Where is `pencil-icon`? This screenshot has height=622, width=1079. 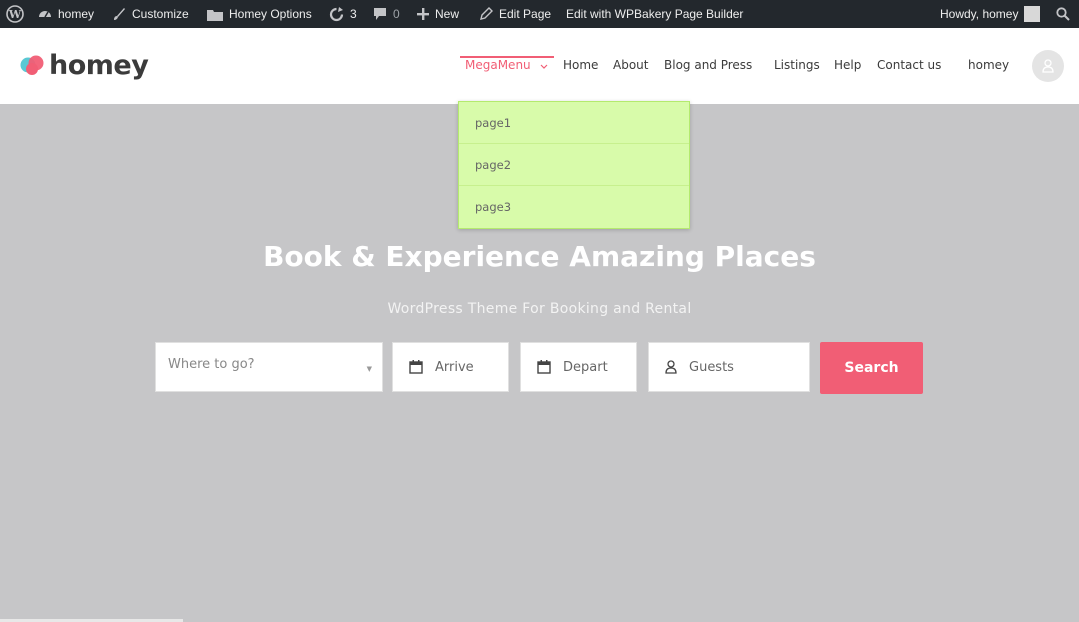 pencil-icon is located at coordinates (486, 14).